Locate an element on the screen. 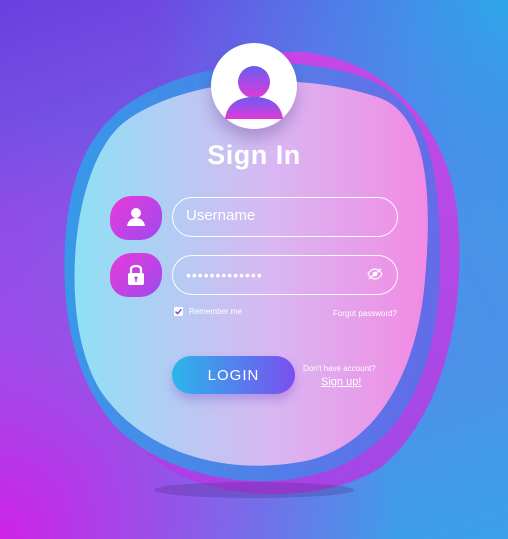 The height and width of the screenshot is (539, 508). password-icon-badge is located at coordinates (136, 275).